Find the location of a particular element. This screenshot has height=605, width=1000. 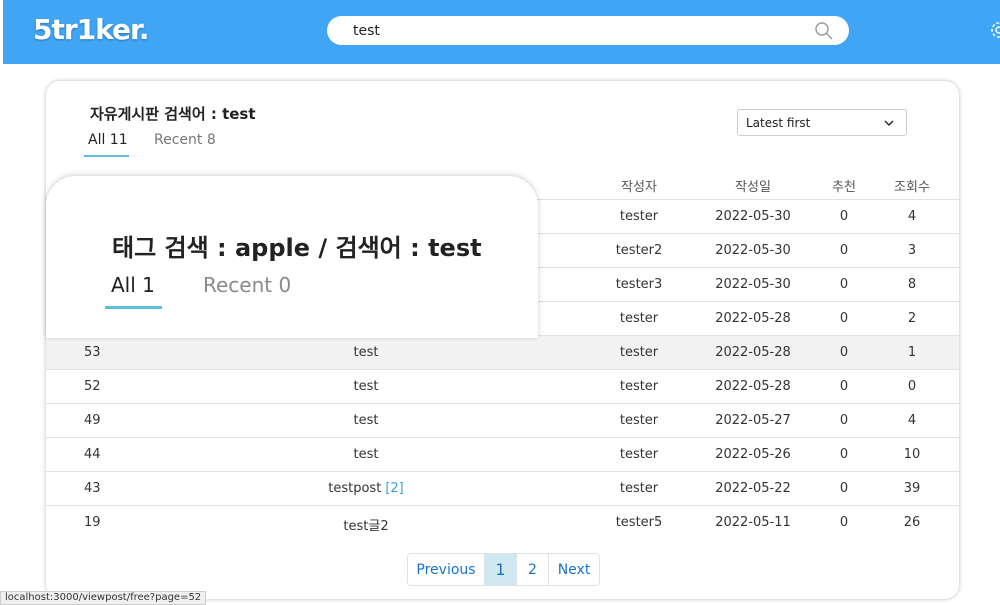

table-row: 49 test tester 2022-05-27 0 4 is located at coordinates (502, 420).